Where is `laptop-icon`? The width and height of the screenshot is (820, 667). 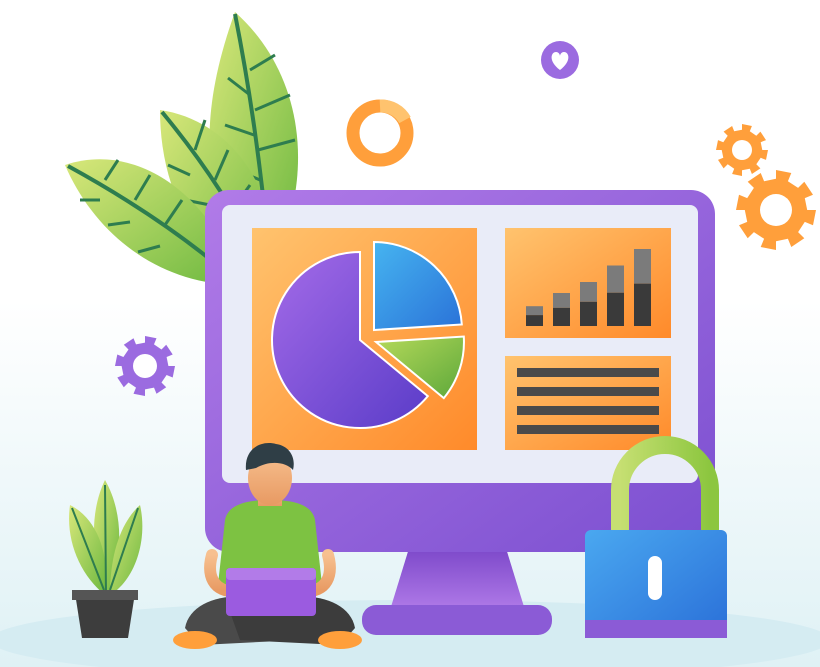
laptop-icon is located at coordinates (271, 592).